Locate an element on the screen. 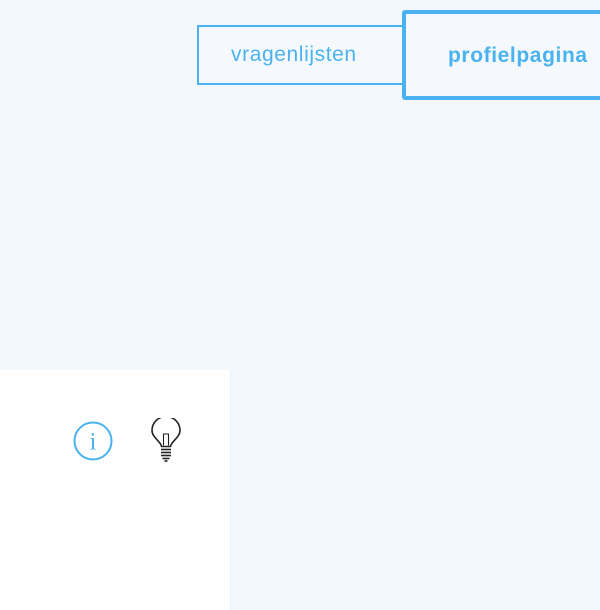 This screenshot has width=600, height=610. tab-profile-page-label: profielpagina is located at coordinates (518, 55).